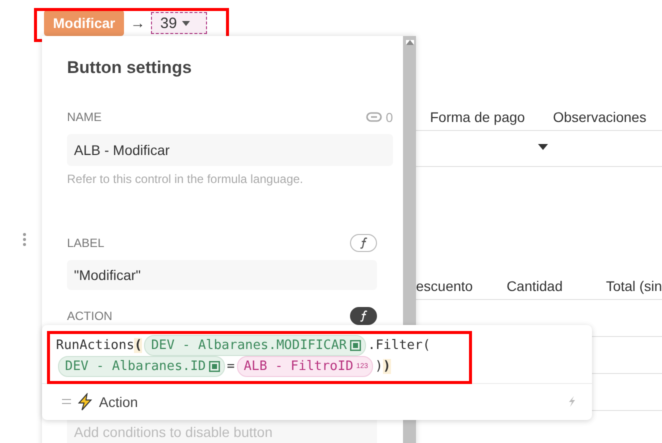 The height and width of the screenshot is (443, 662). What do you see at coordinates (130, 68) in the screenshot?
I see `panel-title: Button settings` at bounding box center [130, 68].